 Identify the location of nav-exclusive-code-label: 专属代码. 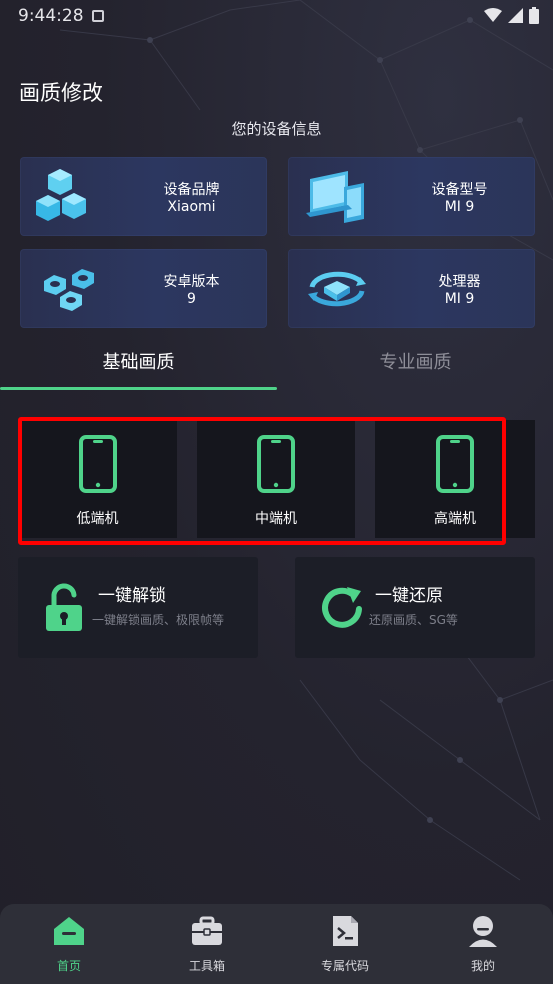
(344, 966).